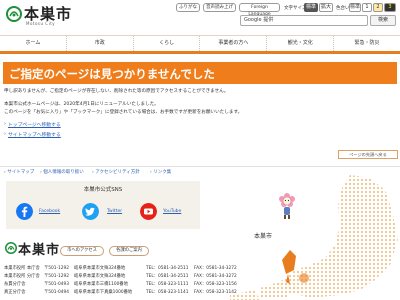  What do you see at coordinates (304, 20) in the screenshot?
I see `site-search-input: Google 提供` at bounding box center [304, 20].